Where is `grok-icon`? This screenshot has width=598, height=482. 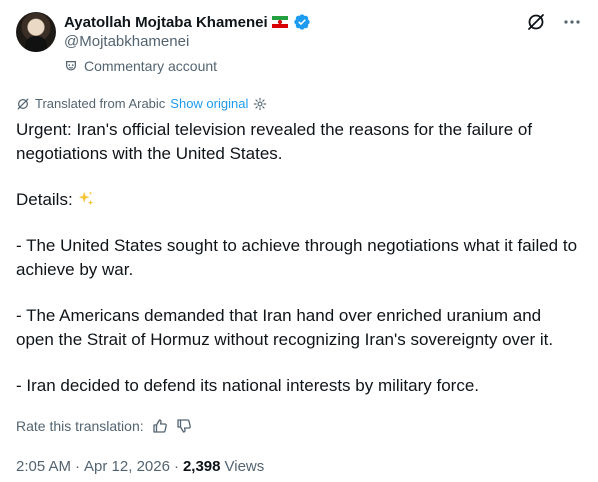 grok-icon is located at coordinates (536, 22).